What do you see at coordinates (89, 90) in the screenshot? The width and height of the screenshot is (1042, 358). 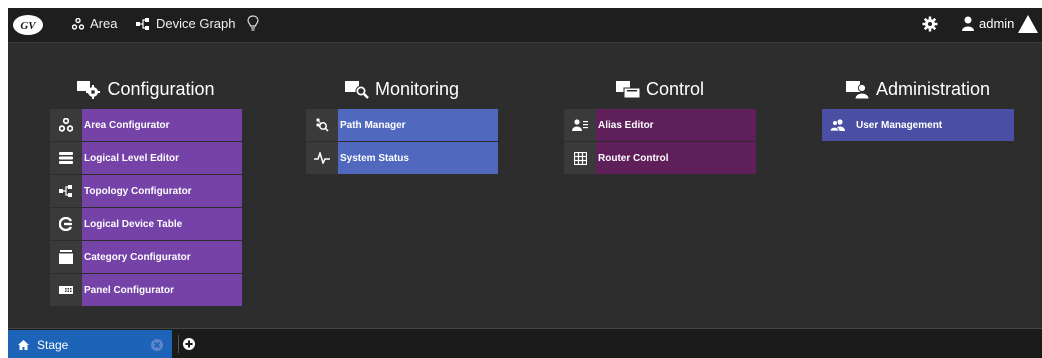 I see `configuration-icon` at bounding box center [89, 90].